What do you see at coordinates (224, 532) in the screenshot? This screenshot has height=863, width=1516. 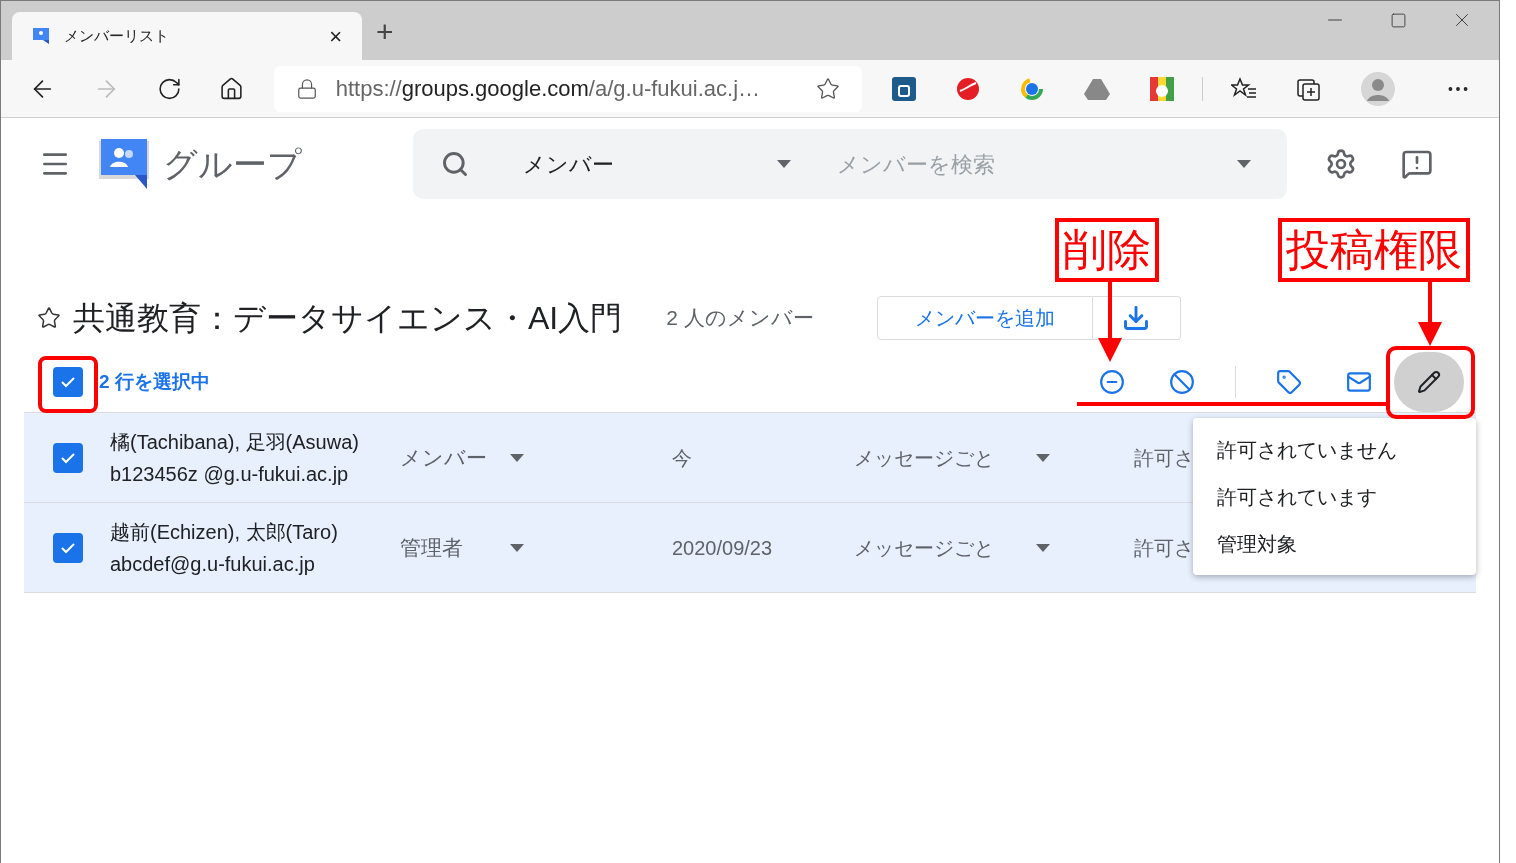 I see `member-name: 越前(Echizen), 太郎(Taro)` at bounding box center [224, 532].